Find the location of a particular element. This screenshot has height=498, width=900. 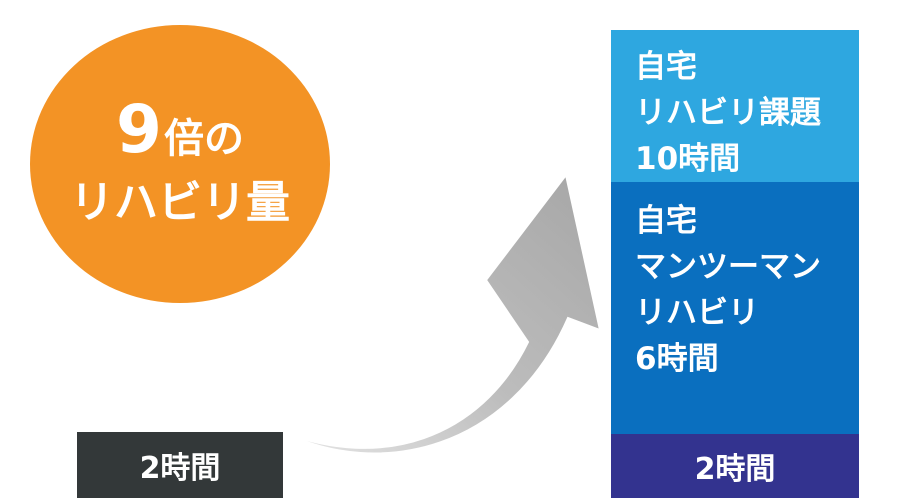

multiplier-line: 9 倍の is located at coordinates (180, 130).